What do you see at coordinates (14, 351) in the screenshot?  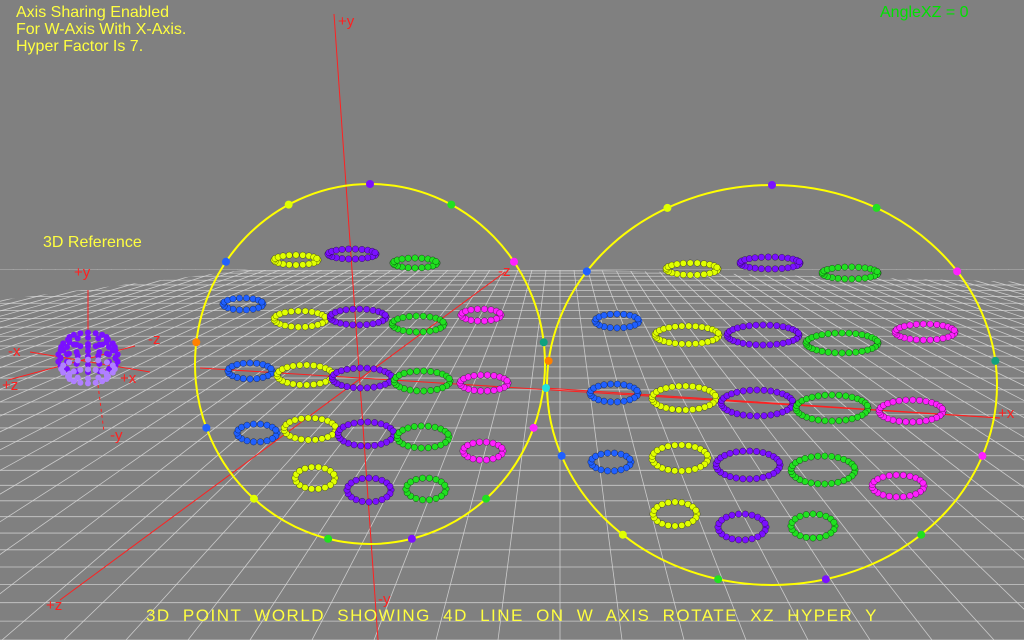 I see `ref-label-minus-x: -x` at bounding box center [14, 351].